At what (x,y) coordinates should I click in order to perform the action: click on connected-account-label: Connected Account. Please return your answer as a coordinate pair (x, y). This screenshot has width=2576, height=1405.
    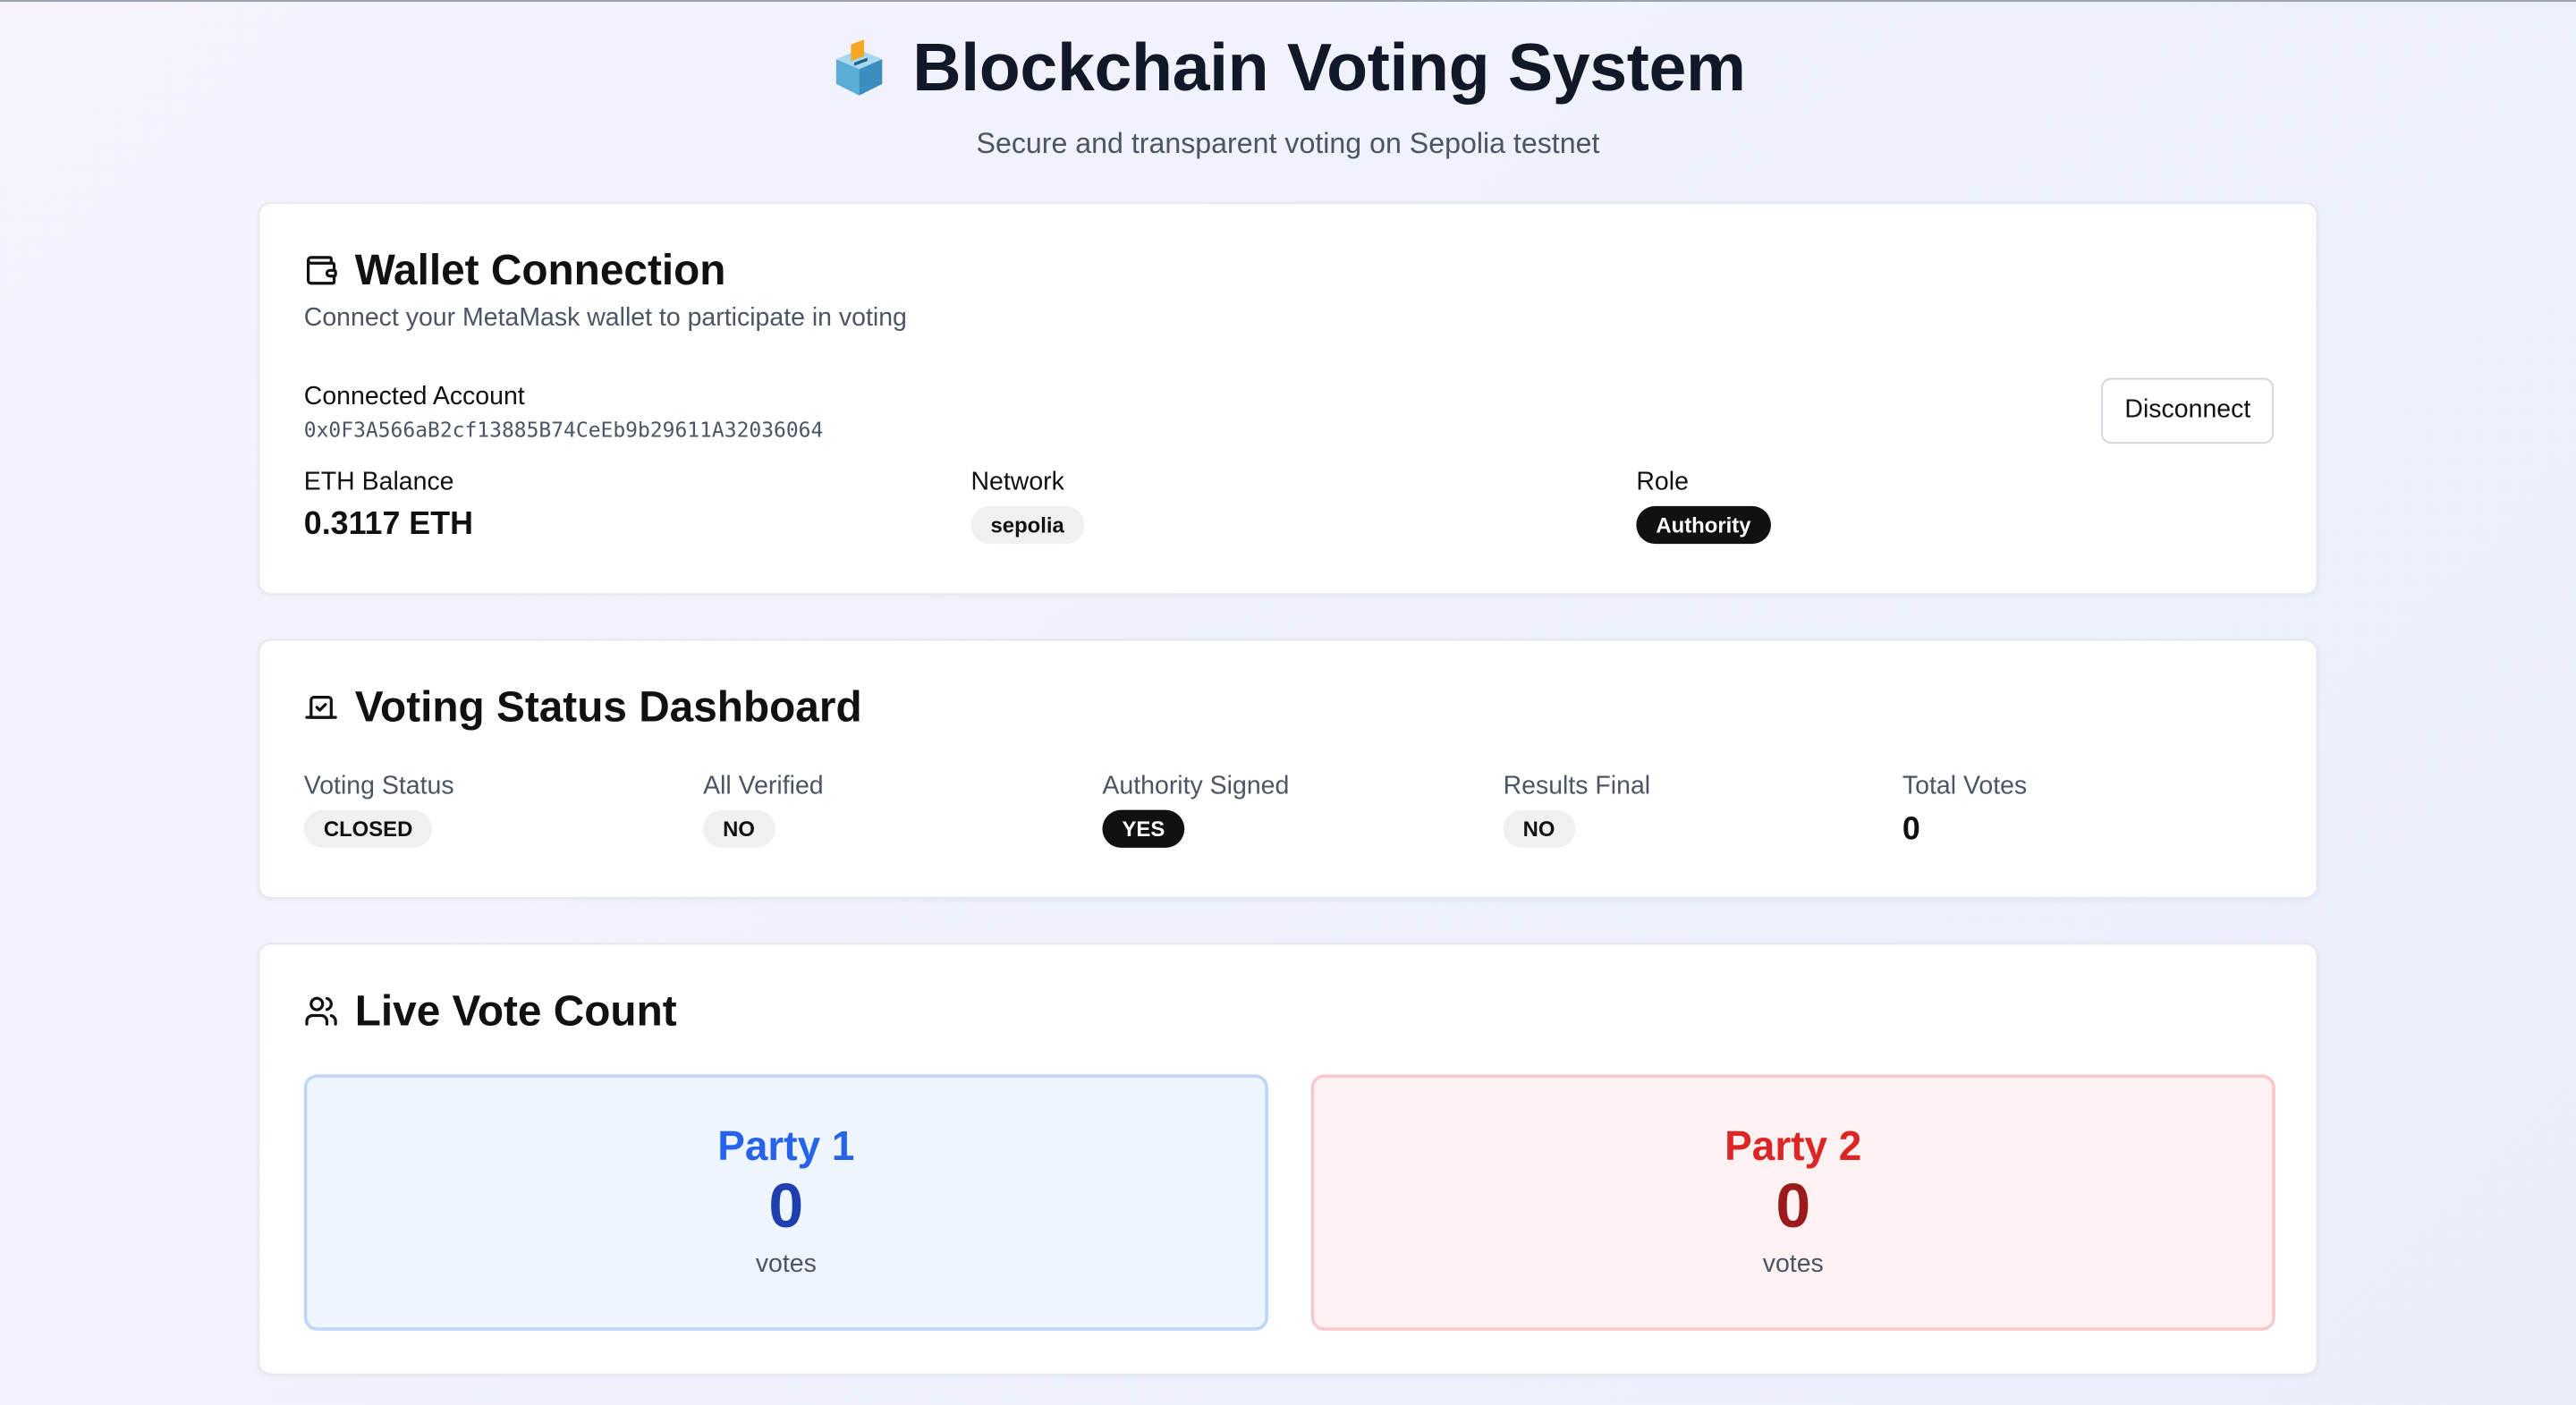
    Looking at the image, I should click on (414, 397).